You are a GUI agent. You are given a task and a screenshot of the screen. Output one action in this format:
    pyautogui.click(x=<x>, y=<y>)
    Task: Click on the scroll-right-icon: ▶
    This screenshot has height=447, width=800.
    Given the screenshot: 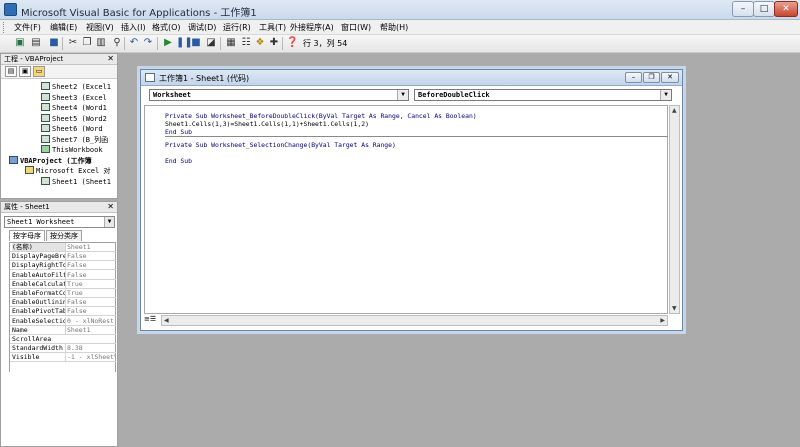 What is the action you would take?
    pyautogui.click(x=662, y=320)
    